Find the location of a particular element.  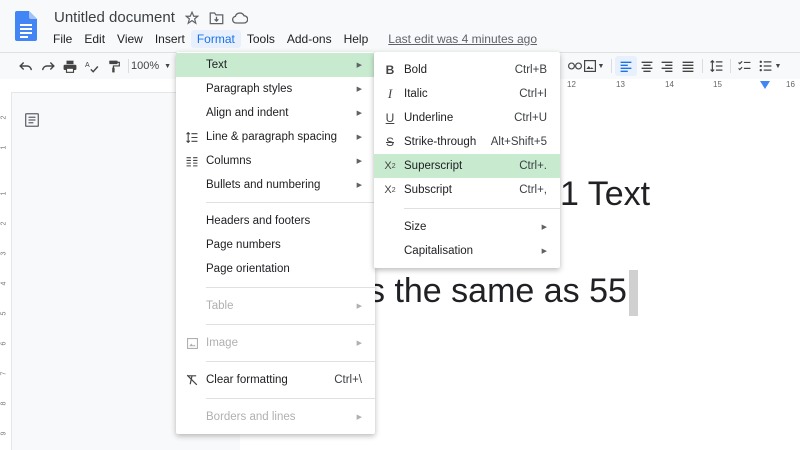

menu-tools: Tools is located at coordinates (261, 39).